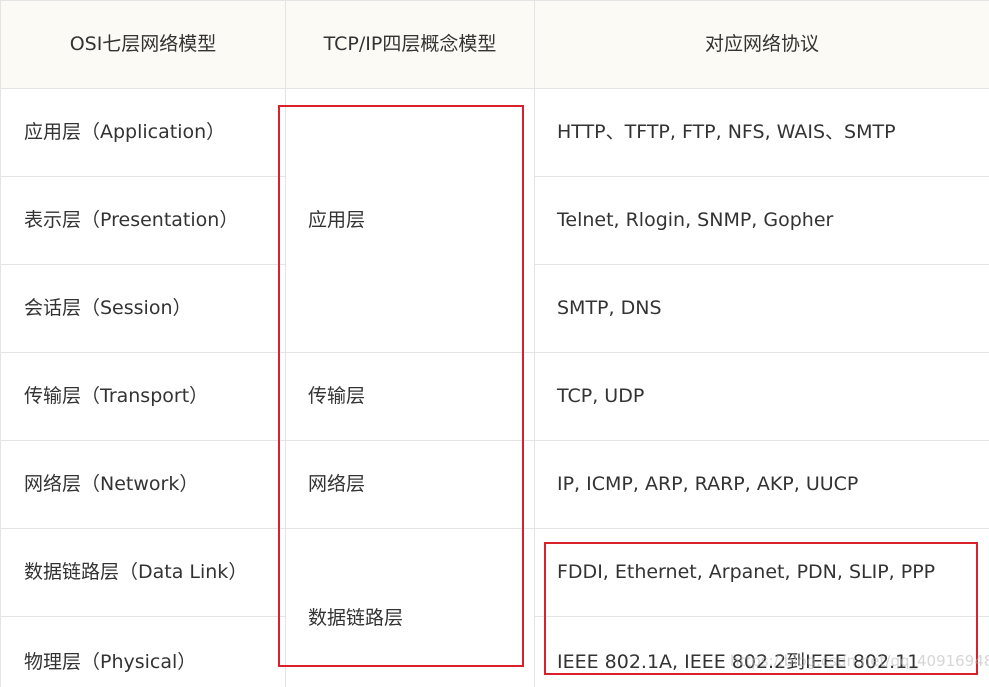  I want to click on protocols-cell: Telnet, Rlogin, SNMP, Gopher, so click(761, 220).